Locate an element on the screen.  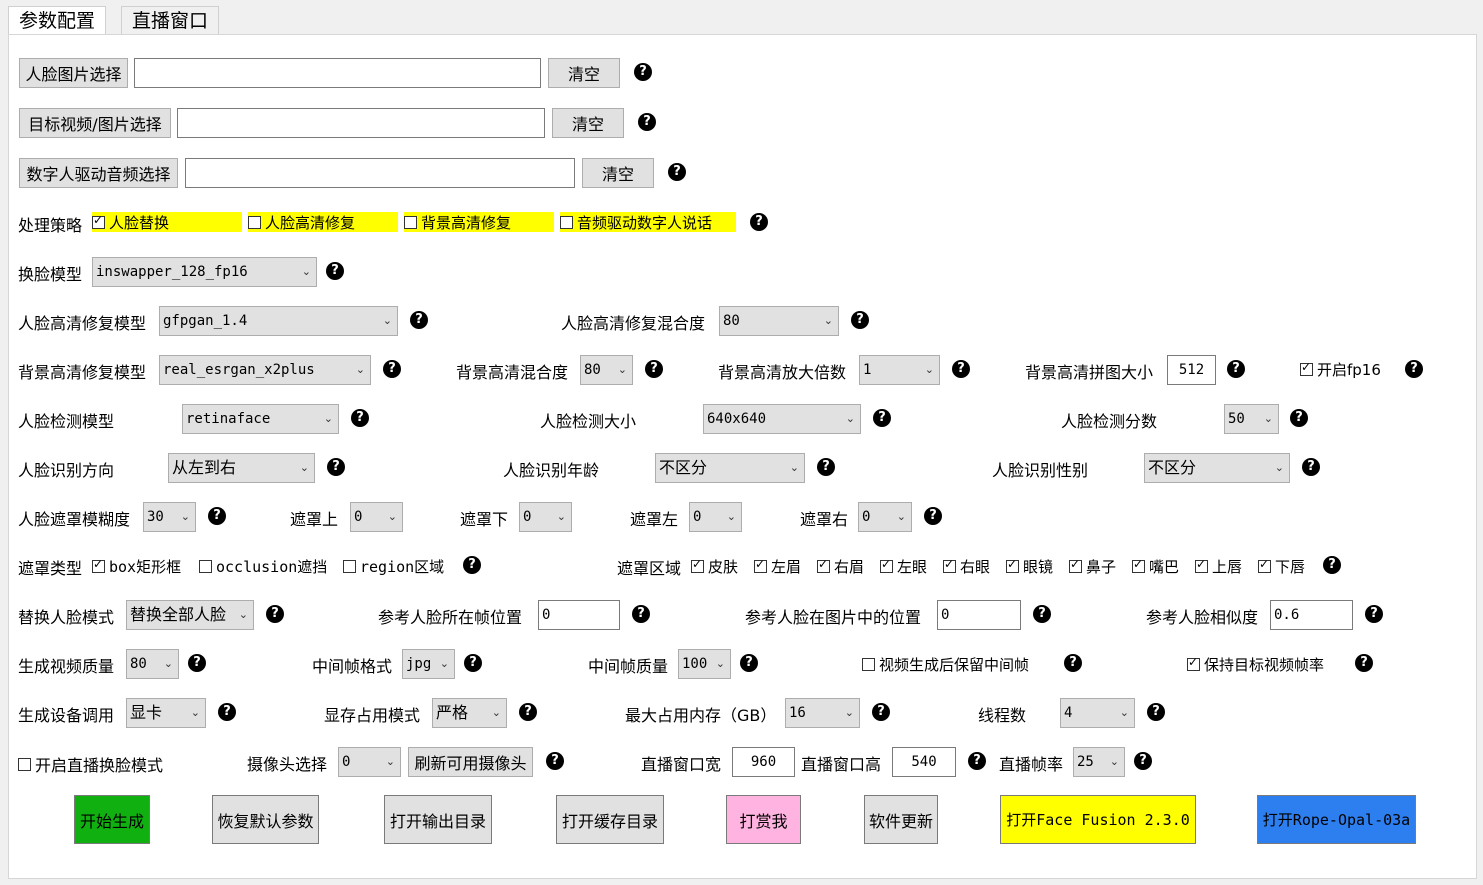
max-memory-select: 16 ⌄ is located at coordinates (822, 713).